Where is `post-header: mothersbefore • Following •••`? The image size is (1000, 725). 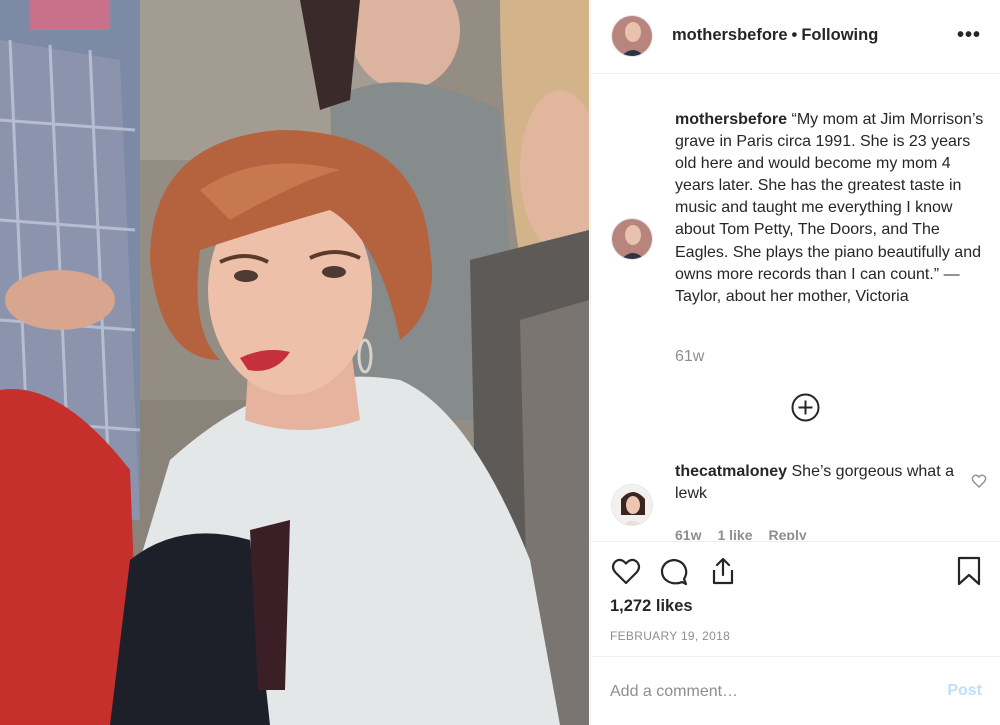 post-header: mothersbefore • Following ••• is located at coordinates (795, 37).